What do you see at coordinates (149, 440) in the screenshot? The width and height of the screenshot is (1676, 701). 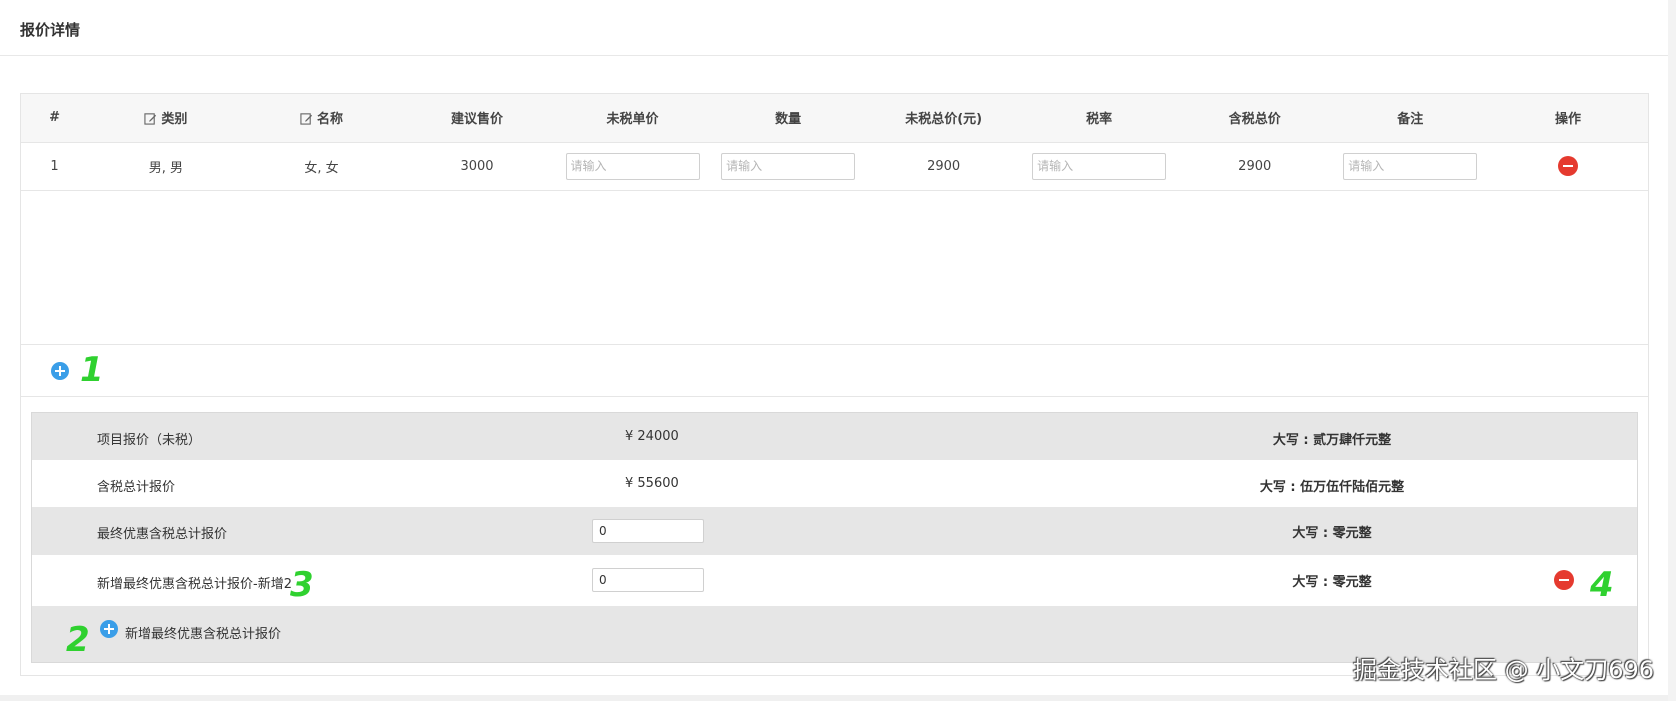 I see `project-quote-label: 项目报价（未税）` at bounding box center [149, 440].